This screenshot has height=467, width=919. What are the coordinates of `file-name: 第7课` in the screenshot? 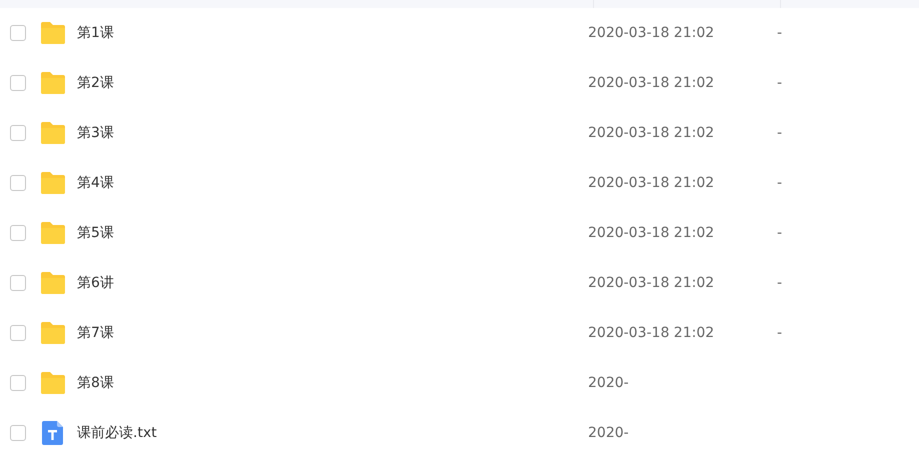 It's located at (327, 333).